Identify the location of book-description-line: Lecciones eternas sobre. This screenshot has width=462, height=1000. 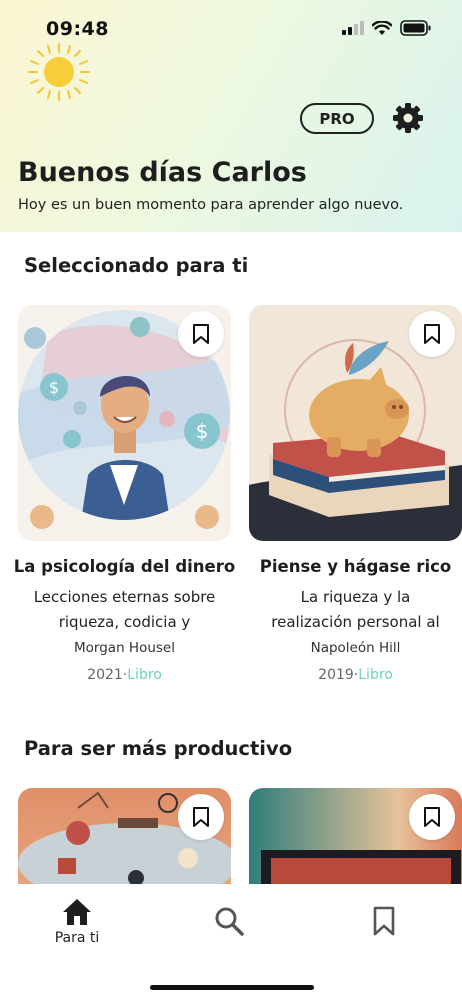
(124, 597).